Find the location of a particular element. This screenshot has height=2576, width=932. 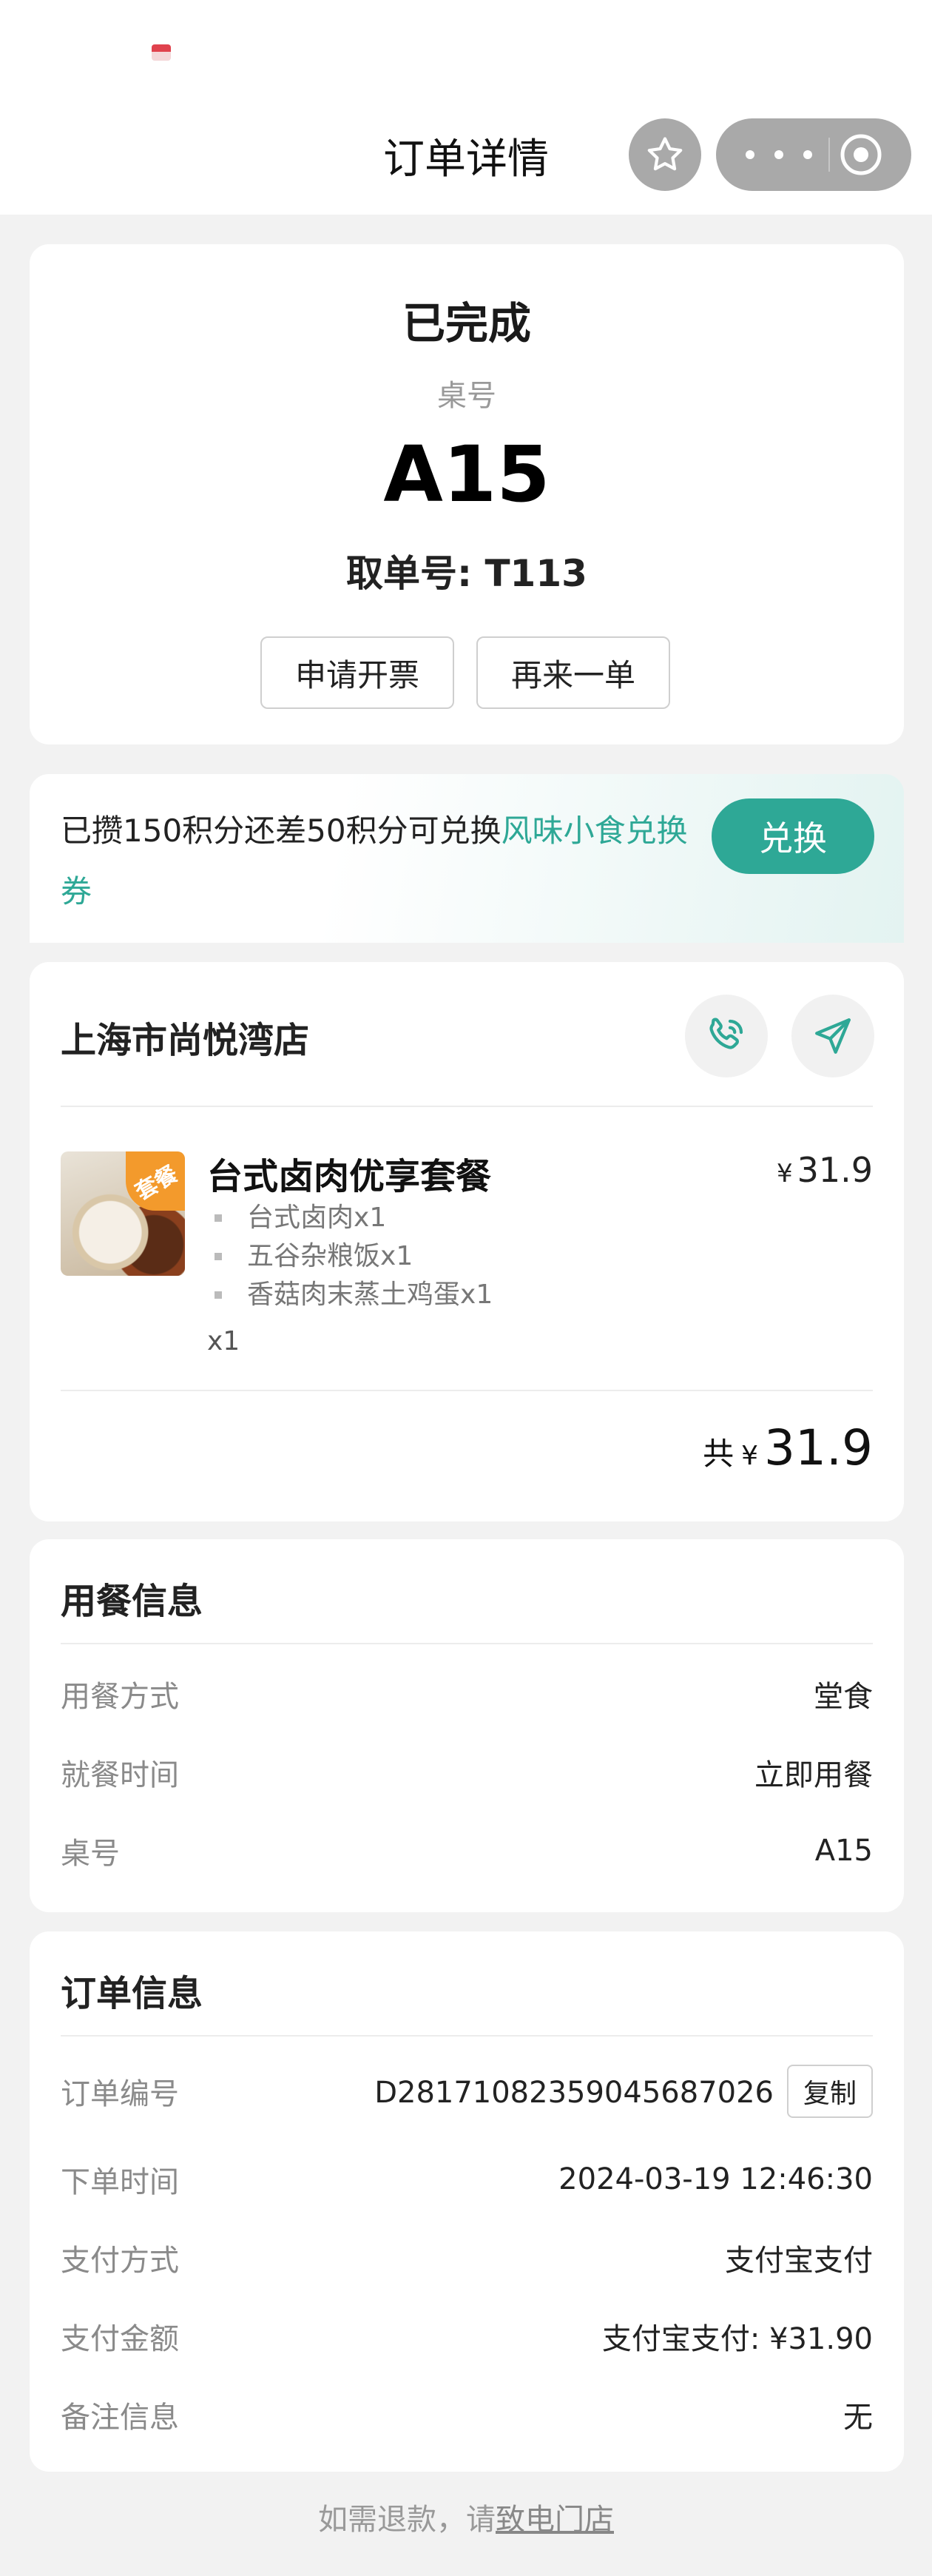

phone-icon is located at coordinates (726, 1033).